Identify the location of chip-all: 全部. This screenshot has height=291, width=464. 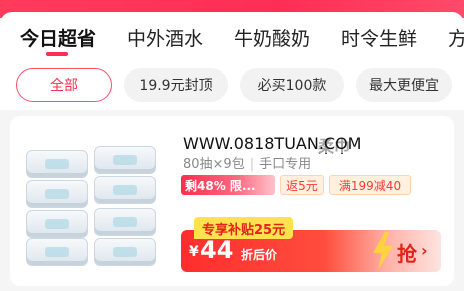
(64, 85).